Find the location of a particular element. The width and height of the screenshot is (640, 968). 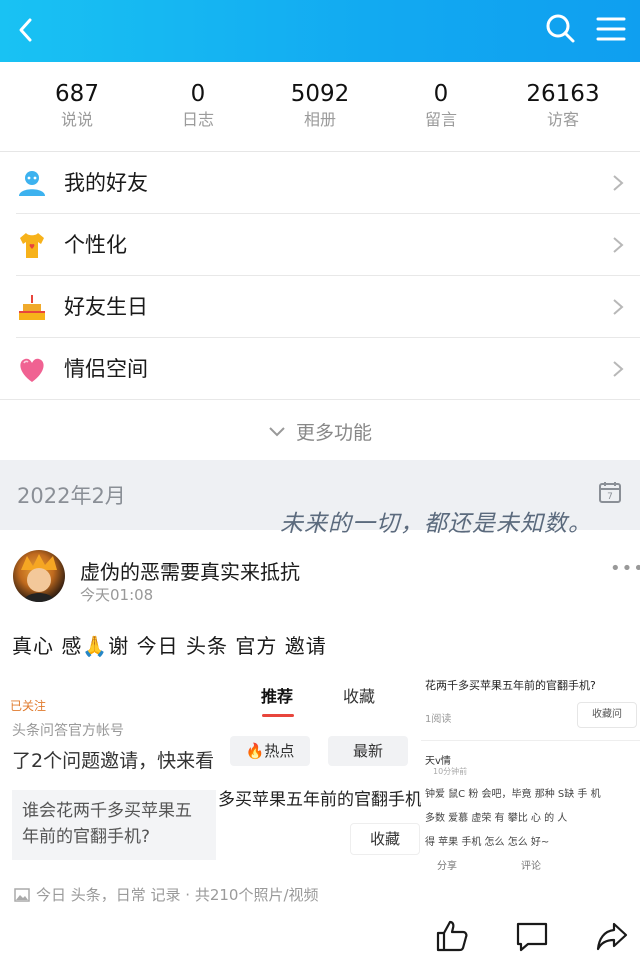

comment-icon is located at coordinates (532, 936).